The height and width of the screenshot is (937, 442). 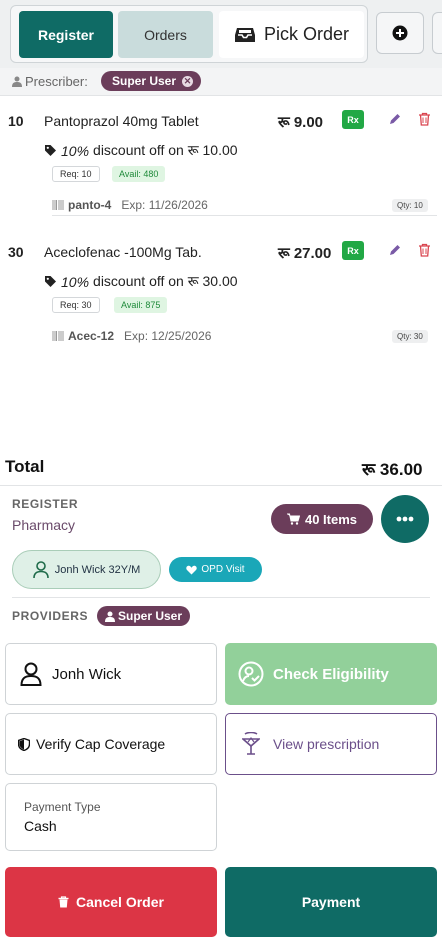 I want to click on qty-badge: Qty: 30, so click(x=410, y=336).